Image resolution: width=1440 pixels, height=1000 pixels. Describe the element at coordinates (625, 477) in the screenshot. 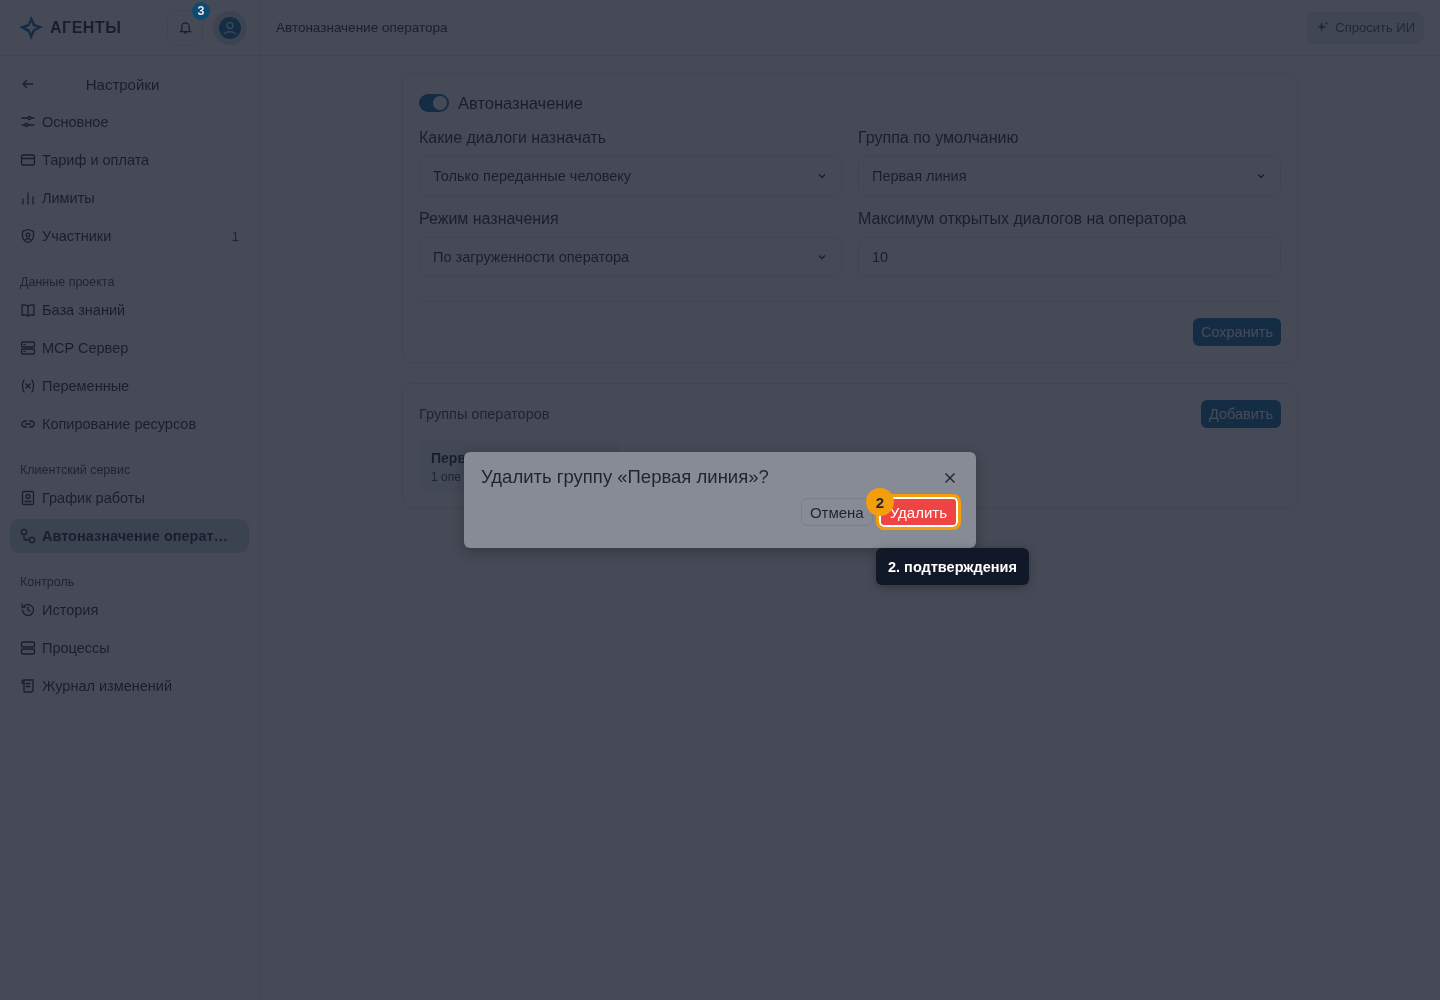

I see `dialog-title: Удалить группу «Первая линия»?` at that location.